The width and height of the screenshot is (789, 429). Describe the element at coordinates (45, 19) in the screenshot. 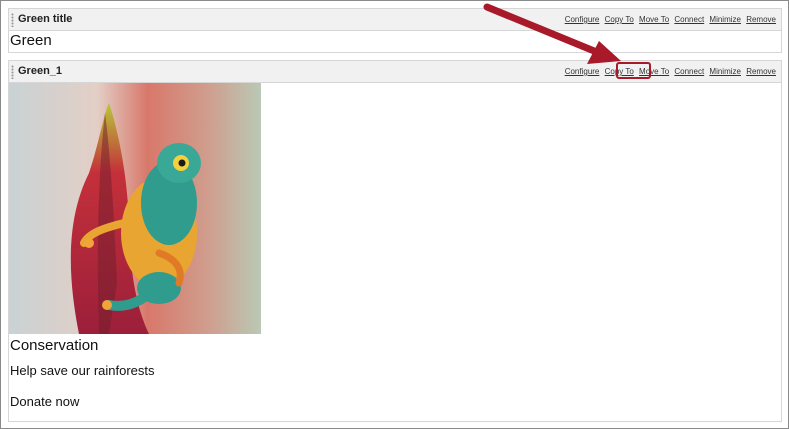

I see `portlet-title: Green title` at that location.